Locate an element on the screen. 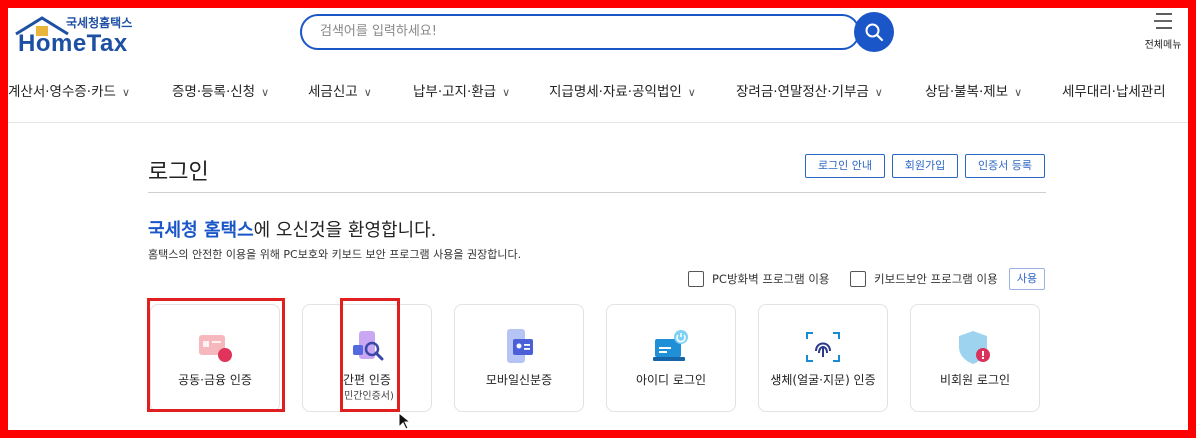 The height and width of the screenshot is (438, 1196). card-label: 모바일신분증 is located at coordinates (519, 380).